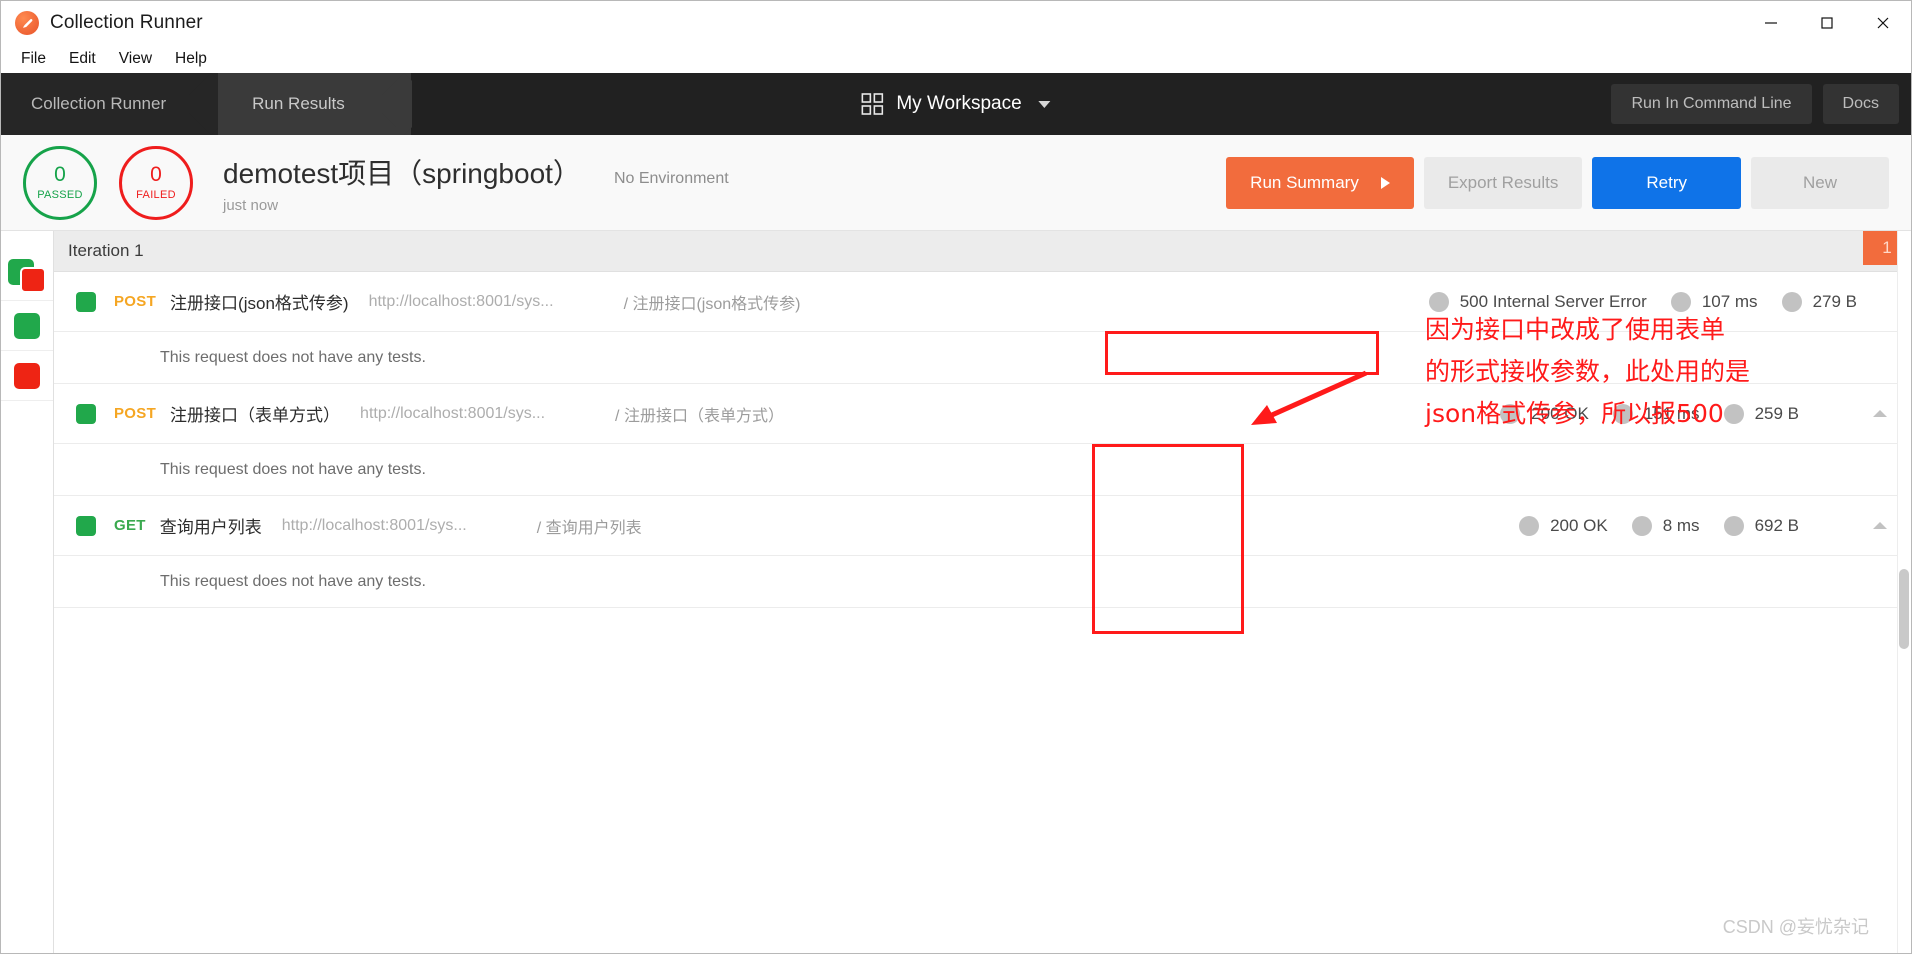 This screenshot has height=954, width=1912. Describe the element at coordinates (82, 59) in the screenshot. I see `menu-item-edit: Edit` at that location.